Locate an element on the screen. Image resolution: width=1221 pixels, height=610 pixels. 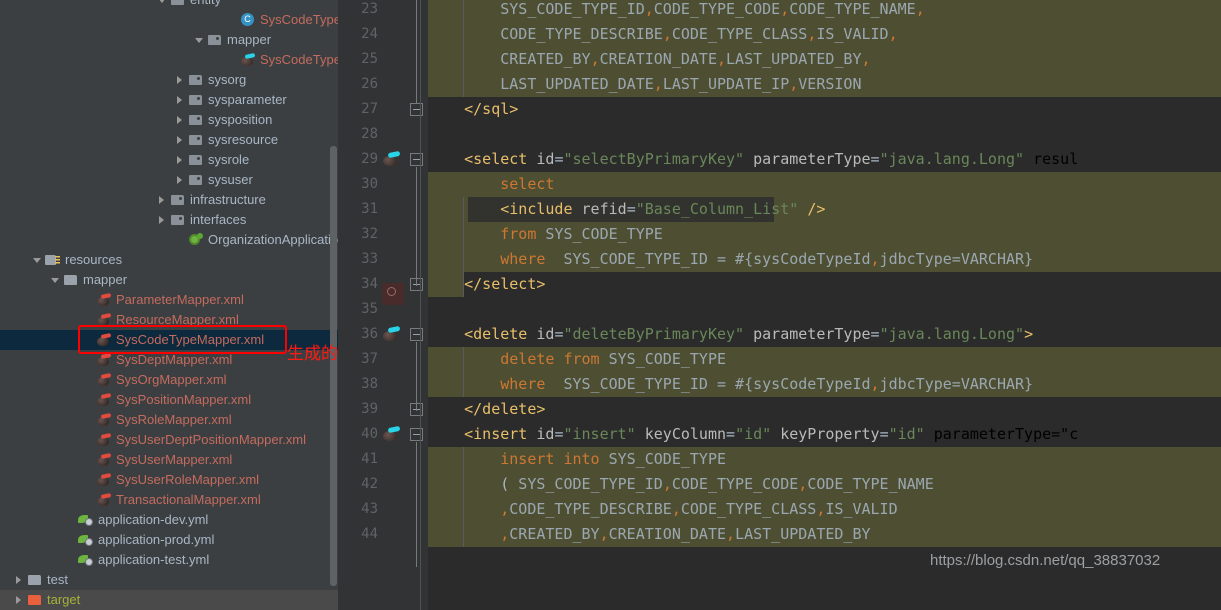
tree-item-label: ResourceMapper.xml is located at coordinates (177, 319).